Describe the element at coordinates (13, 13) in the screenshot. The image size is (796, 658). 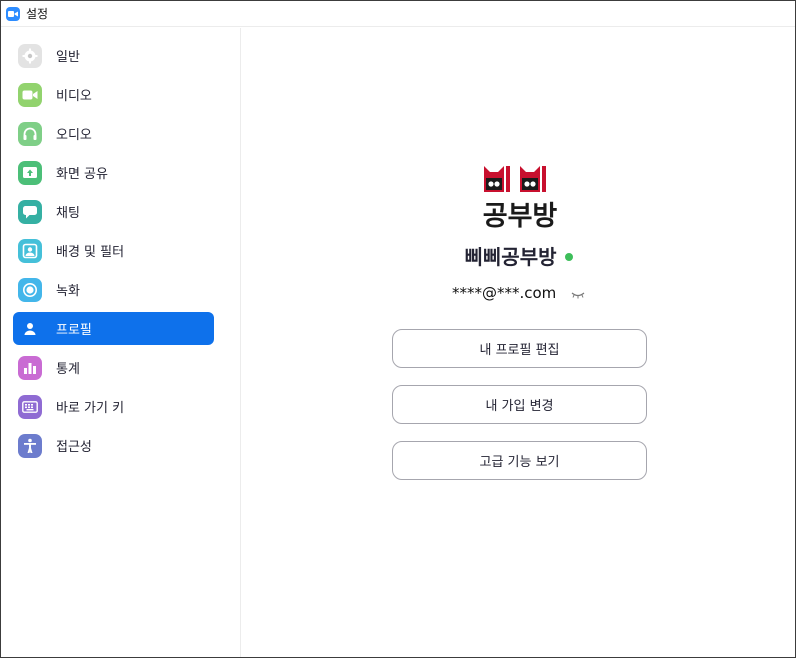
I see `zoom-app-icon` at that location.